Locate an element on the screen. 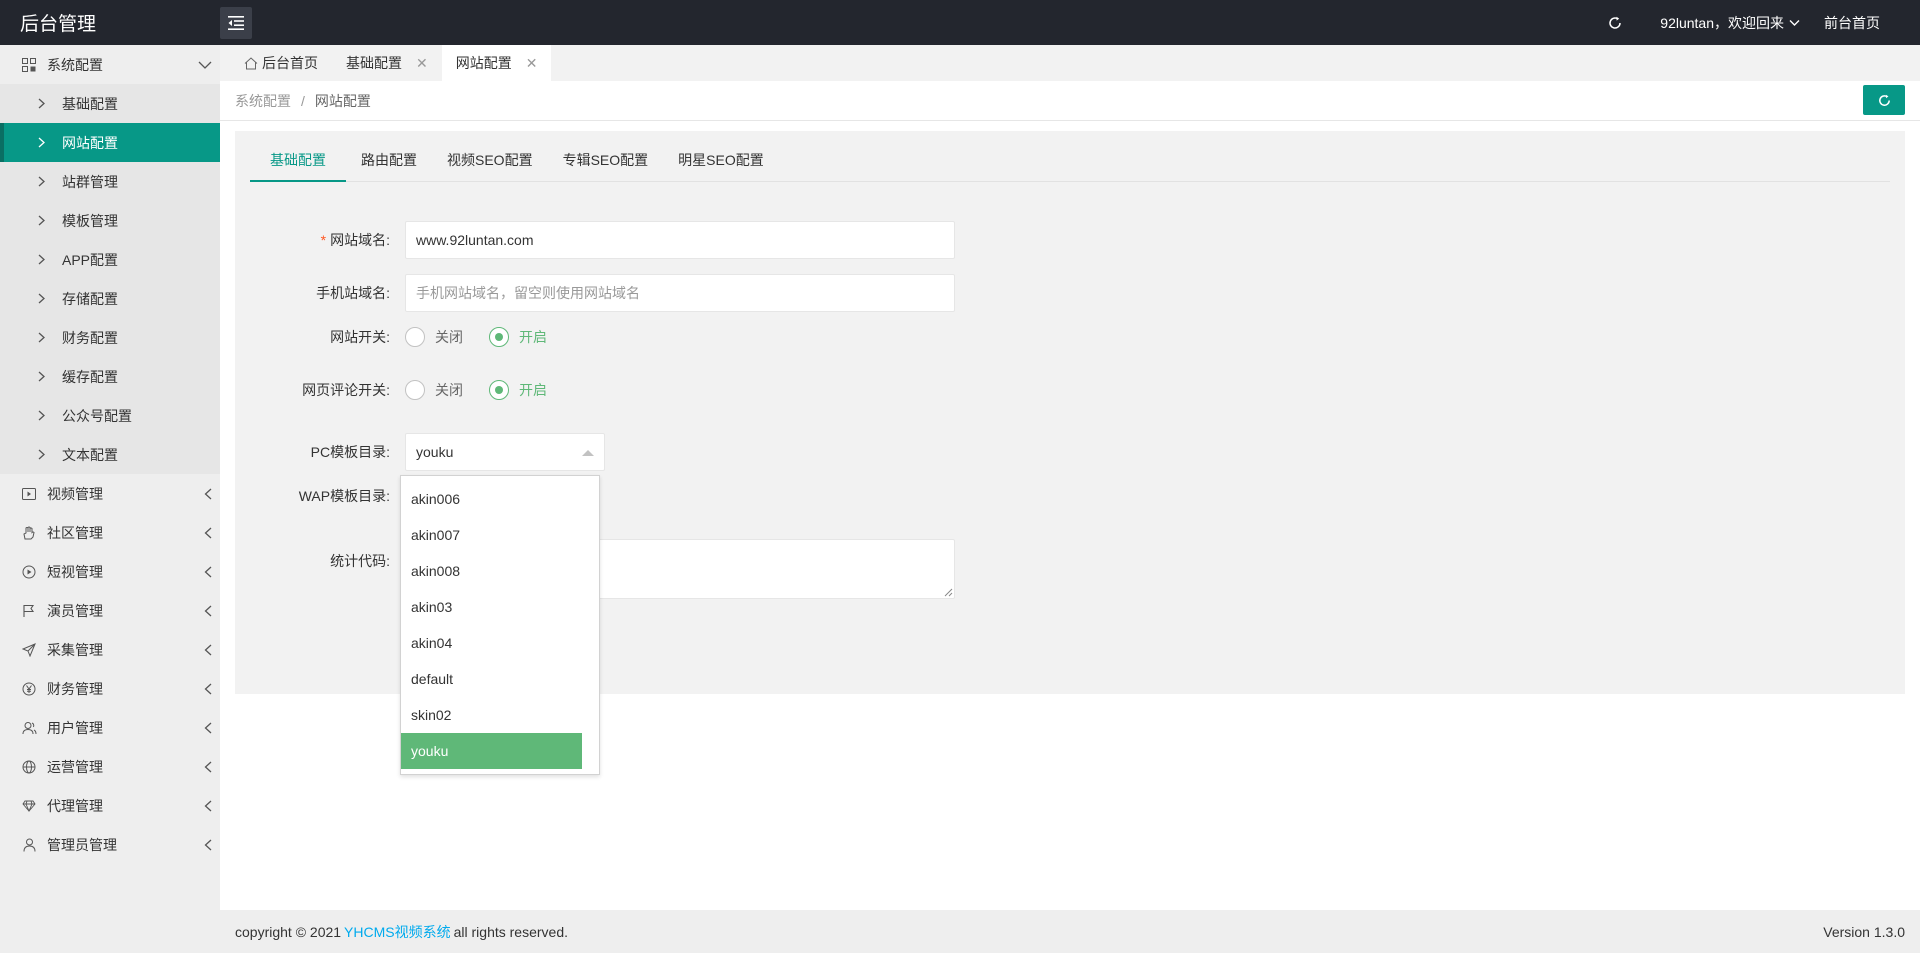 The image size is (1920, 953). sidebar-group-label: 社区管理 is located at coordinates (75, 532).